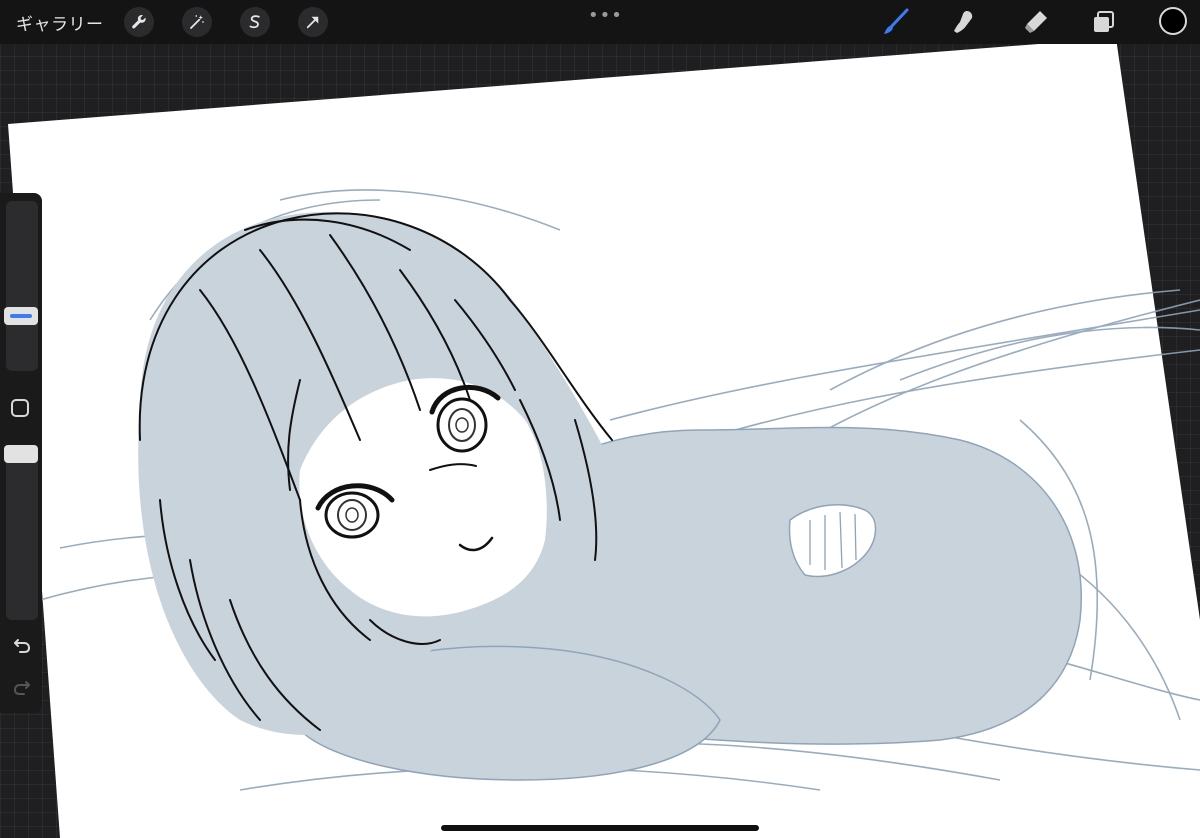 This screenshot has width=1200, height=838. I want to click on brush-size-accent, so click(21, 316).